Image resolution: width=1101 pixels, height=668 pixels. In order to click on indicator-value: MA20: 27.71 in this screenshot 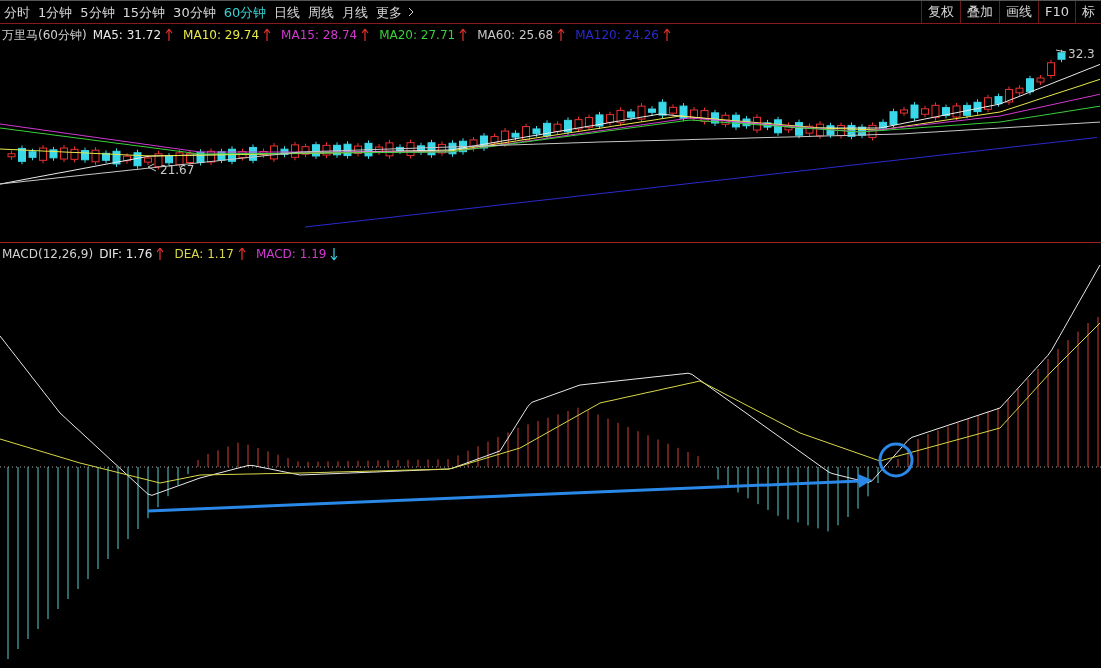, I will do `click(417, 35)`.